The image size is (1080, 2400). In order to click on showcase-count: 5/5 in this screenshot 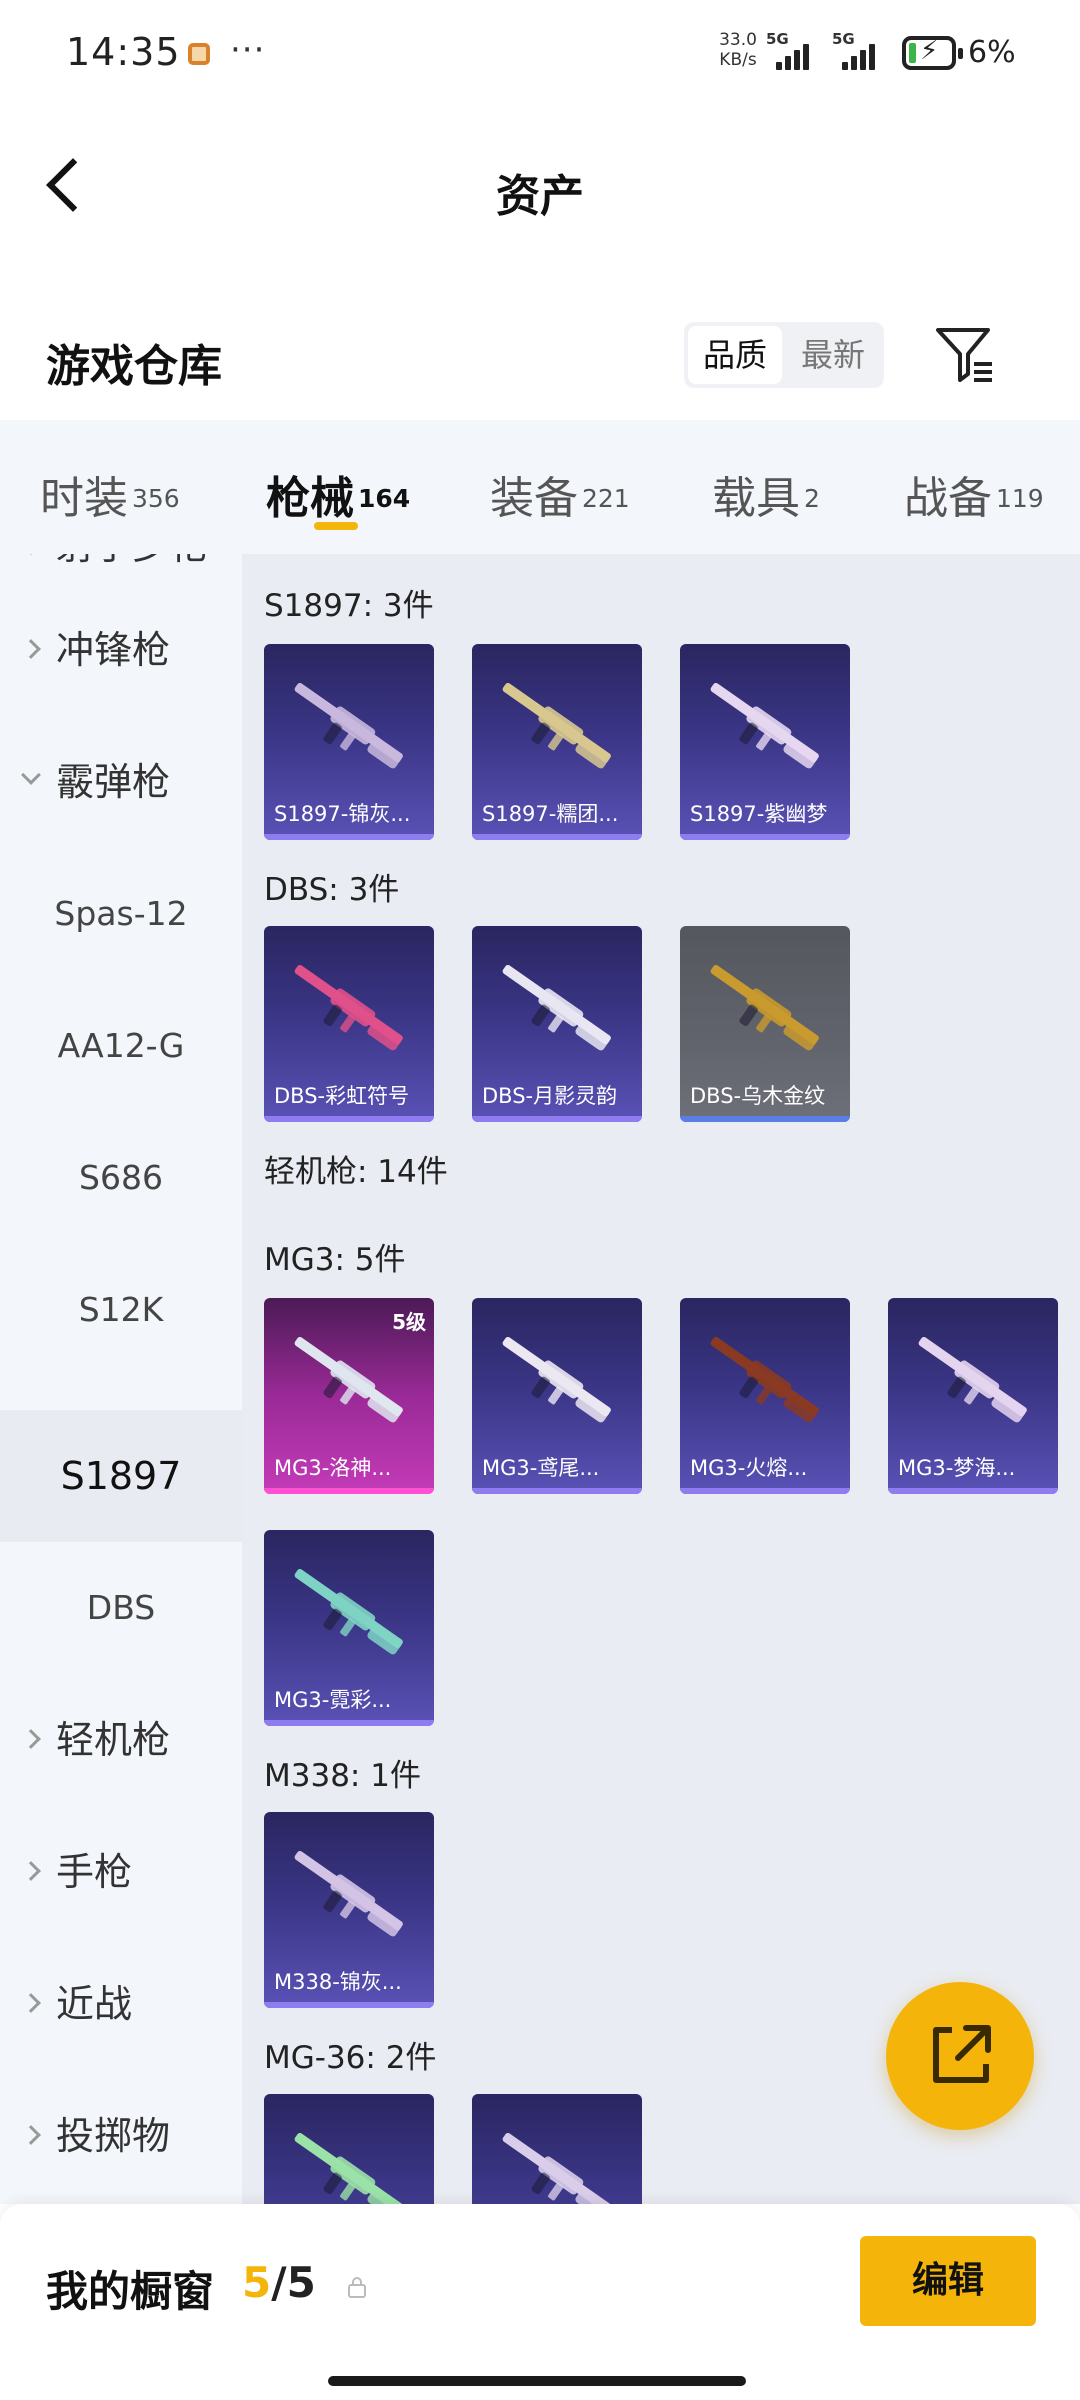, I will do `click(279, 2282)`.